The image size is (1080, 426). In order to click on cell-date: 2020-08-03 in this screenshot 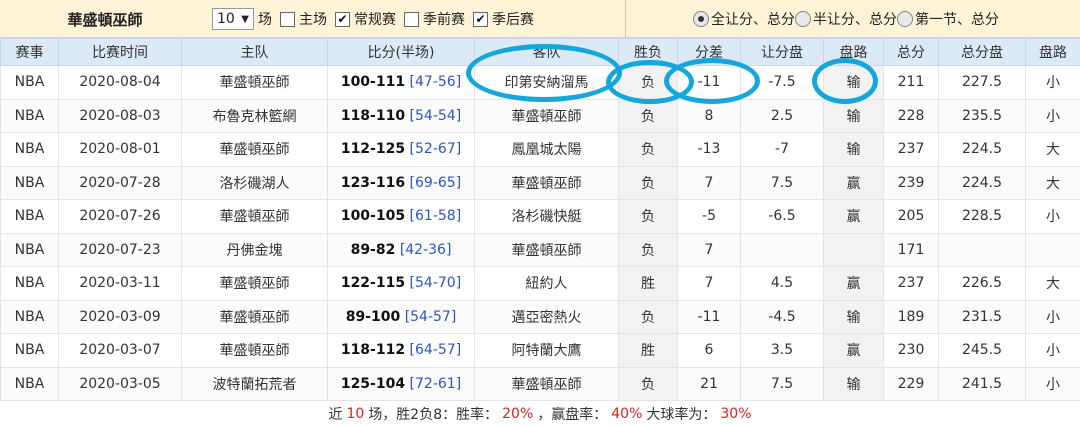, I will do `click(120, 115)`.